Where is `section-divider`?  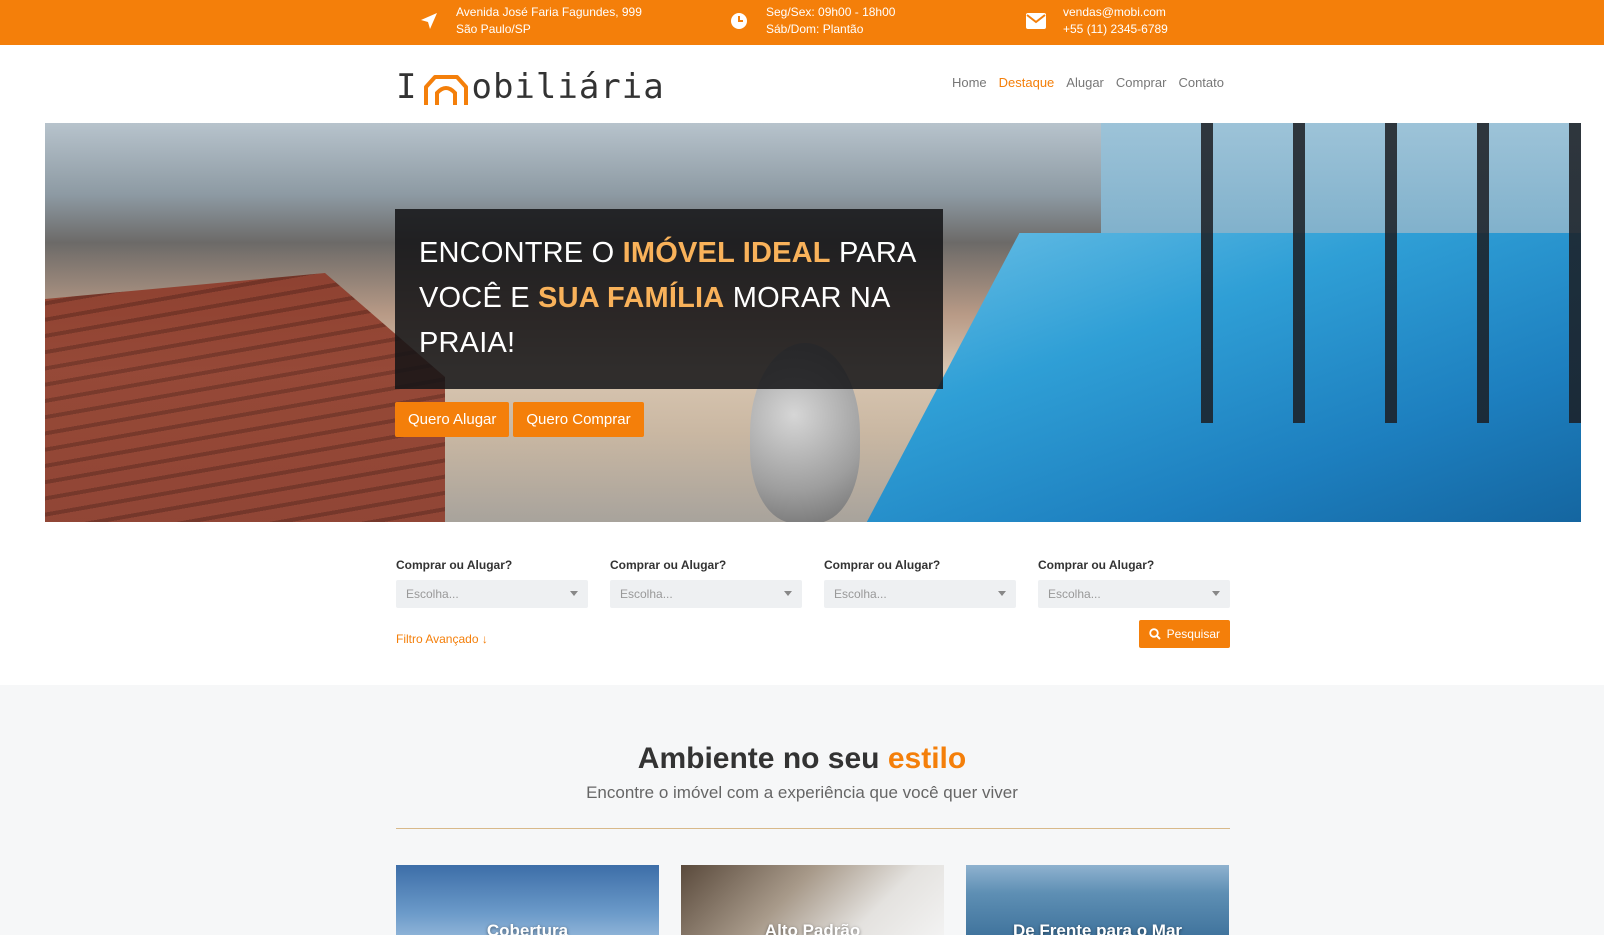 section-divider is located at coordinates (813, 828).